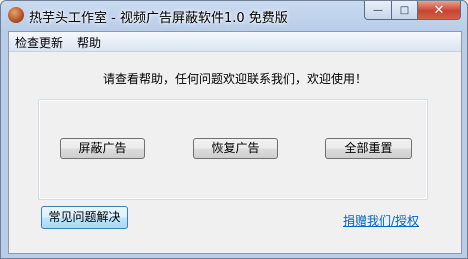 This screenshot has height=259, width=468. What do you see at coordinates (39, 42) in the screenshot?
I see `menu-check-update: 检查更新` at bounding box center [39, 42].